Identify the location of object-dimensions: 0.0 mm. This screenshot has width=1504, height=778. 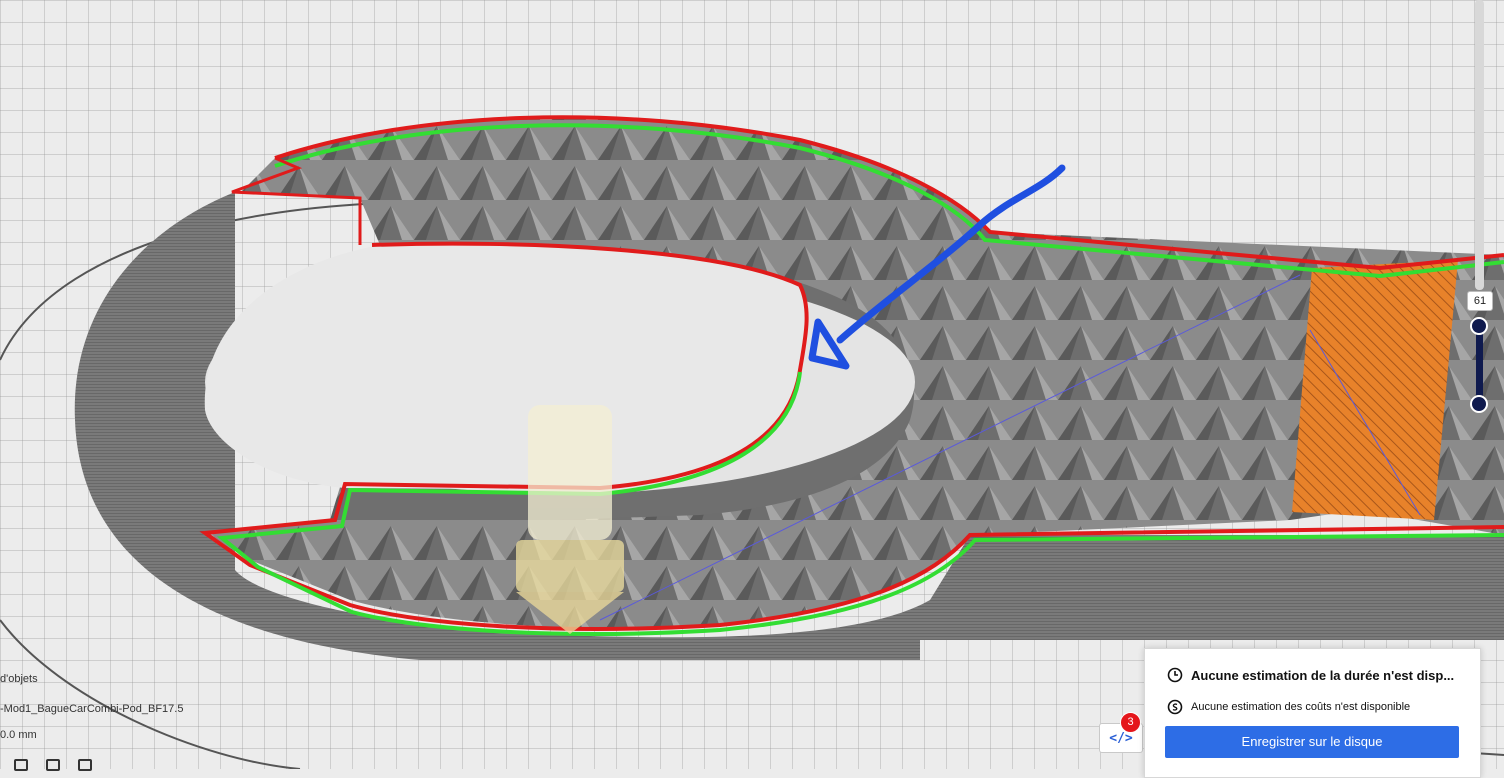
(18, 735).